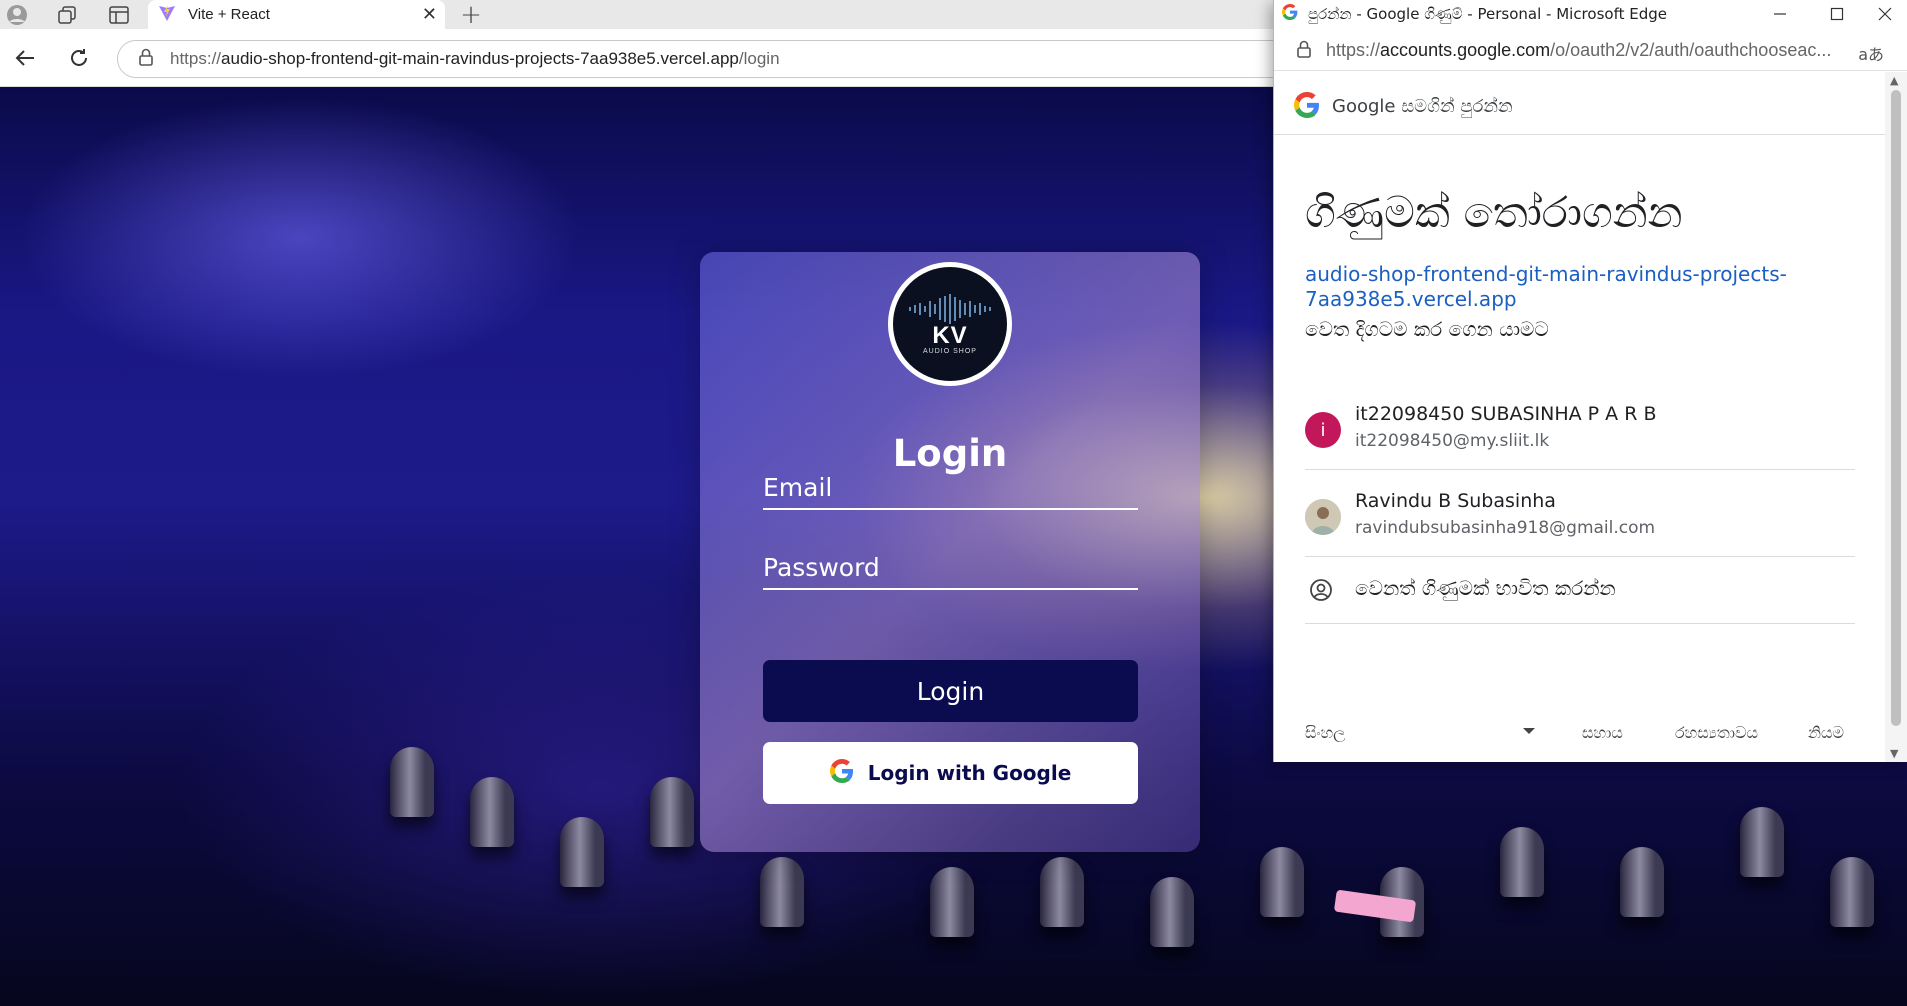 This screenshot has height=1006, width=1907. I want to click on refresh-icon, so click(79, 58).